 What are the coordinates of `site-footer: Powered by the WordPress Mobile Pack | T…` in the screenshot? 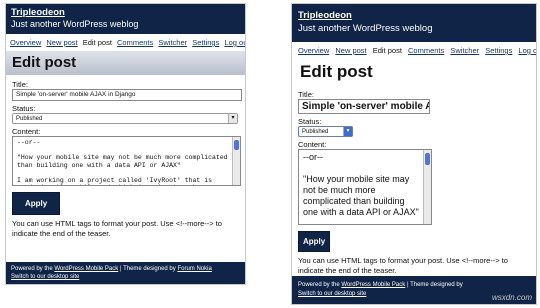 It's located at (125, 273).